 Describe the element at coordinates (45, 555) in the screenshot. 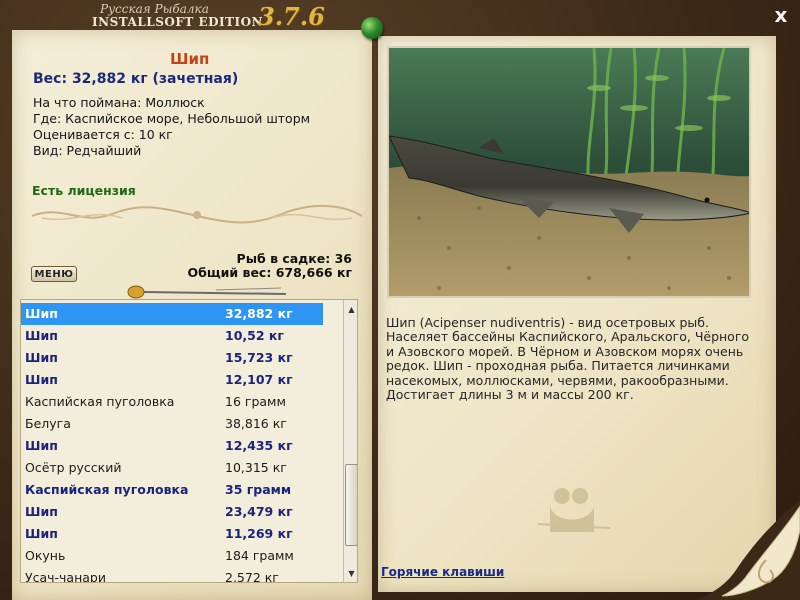

I see `list-item-name: Окунь` at that location.